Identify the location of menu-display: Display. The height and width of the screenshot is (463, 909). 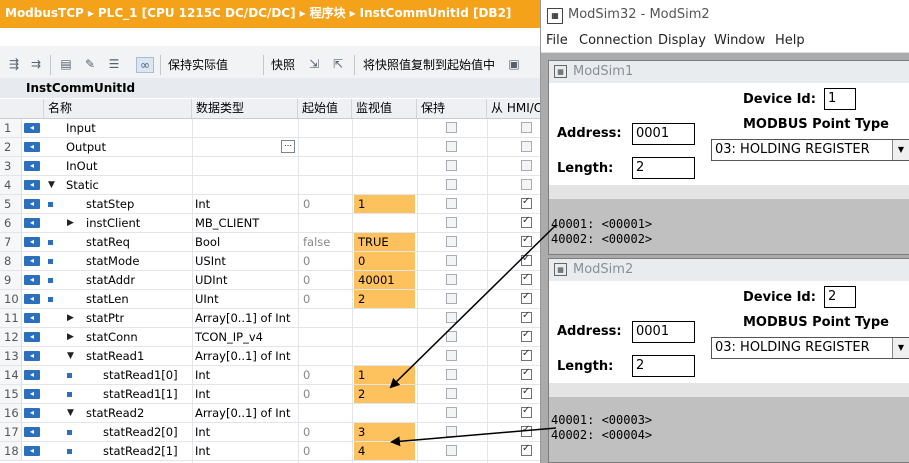
(682, 41).